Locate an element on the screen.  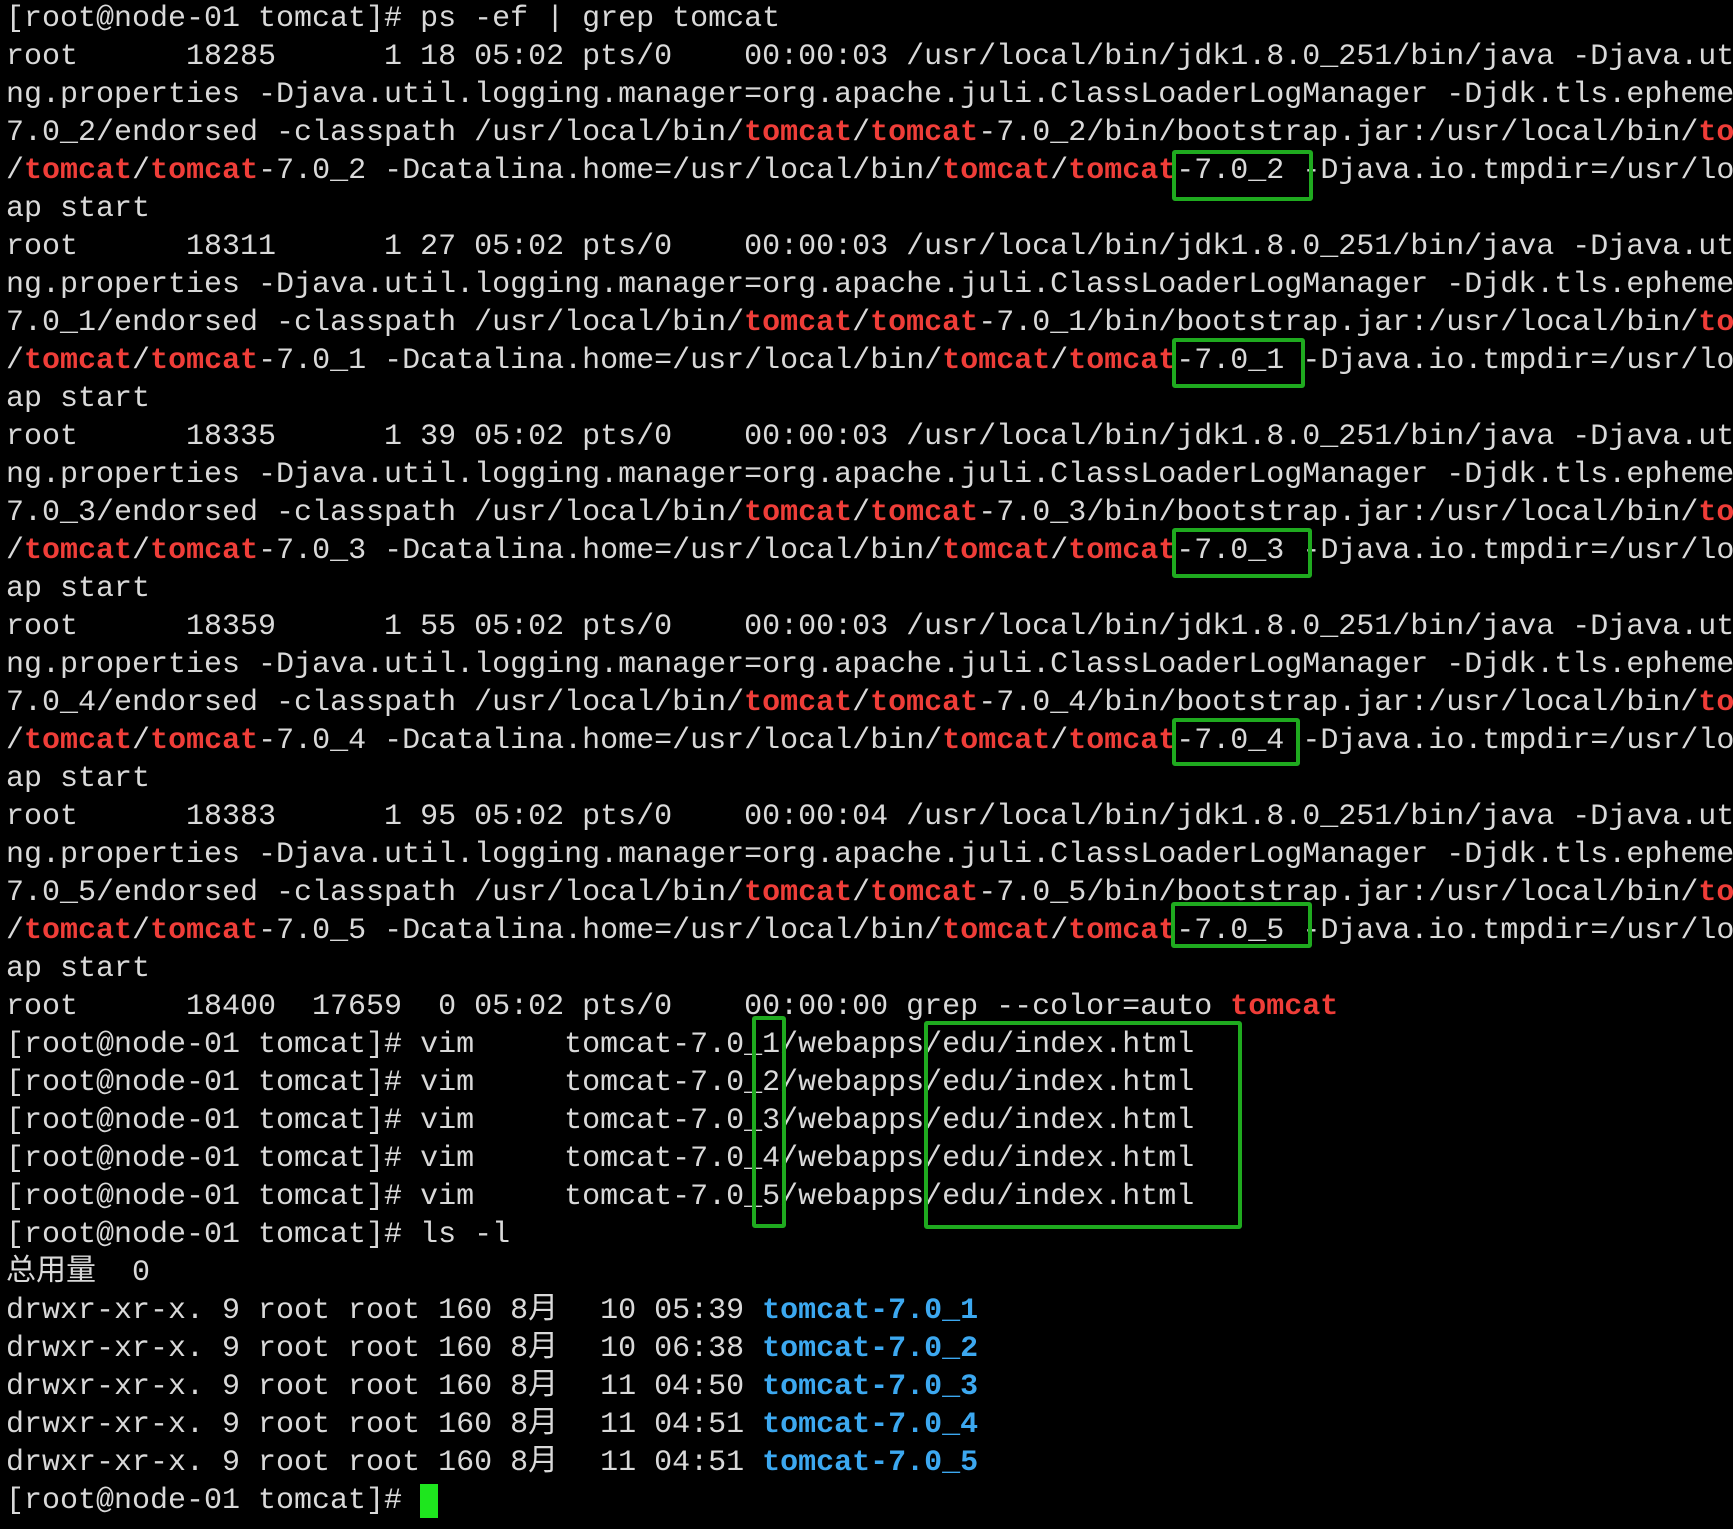
terminal-line: 总用量 0 is located at coordinates (869, 1273).